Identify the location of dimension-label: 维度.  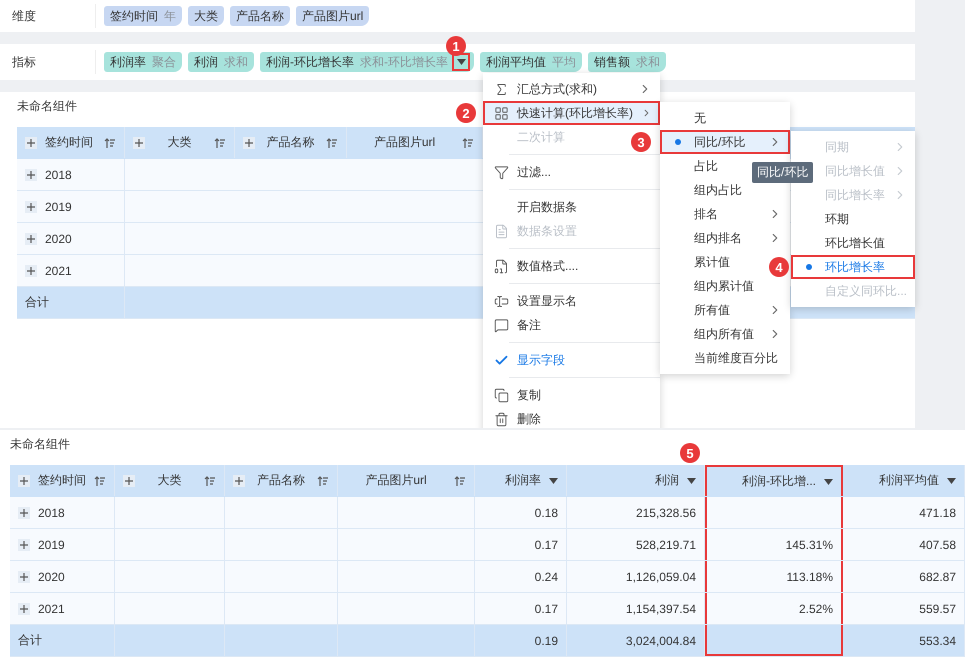
(48, 16).